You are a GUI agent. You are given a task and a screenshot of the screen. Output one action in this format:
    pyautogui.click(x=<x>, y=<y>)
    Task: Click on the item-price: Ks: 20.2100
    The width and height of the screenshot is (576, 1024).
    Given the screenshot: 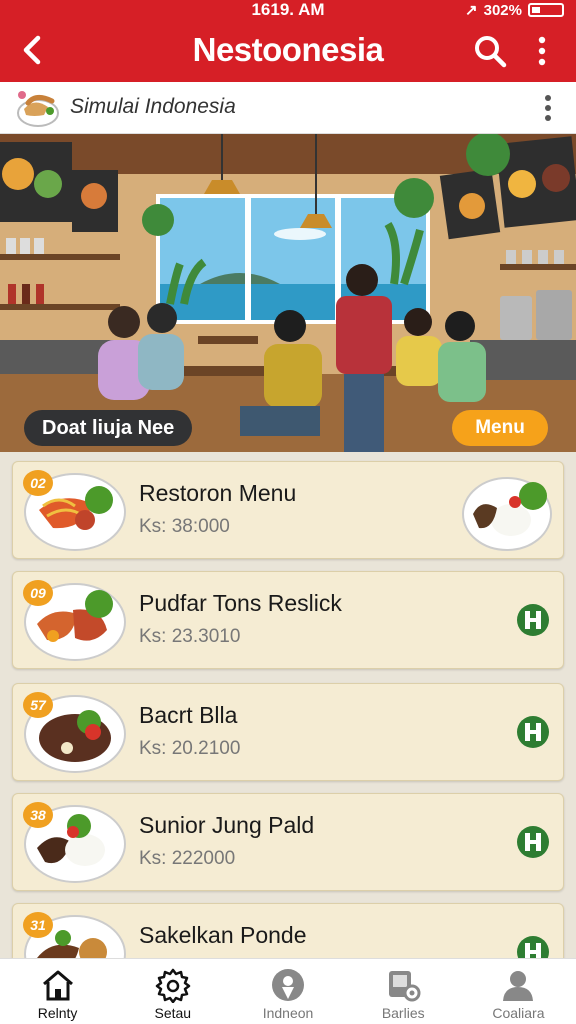 What is the action you would take?
    pyautogui.click(x=190, y=748)
    